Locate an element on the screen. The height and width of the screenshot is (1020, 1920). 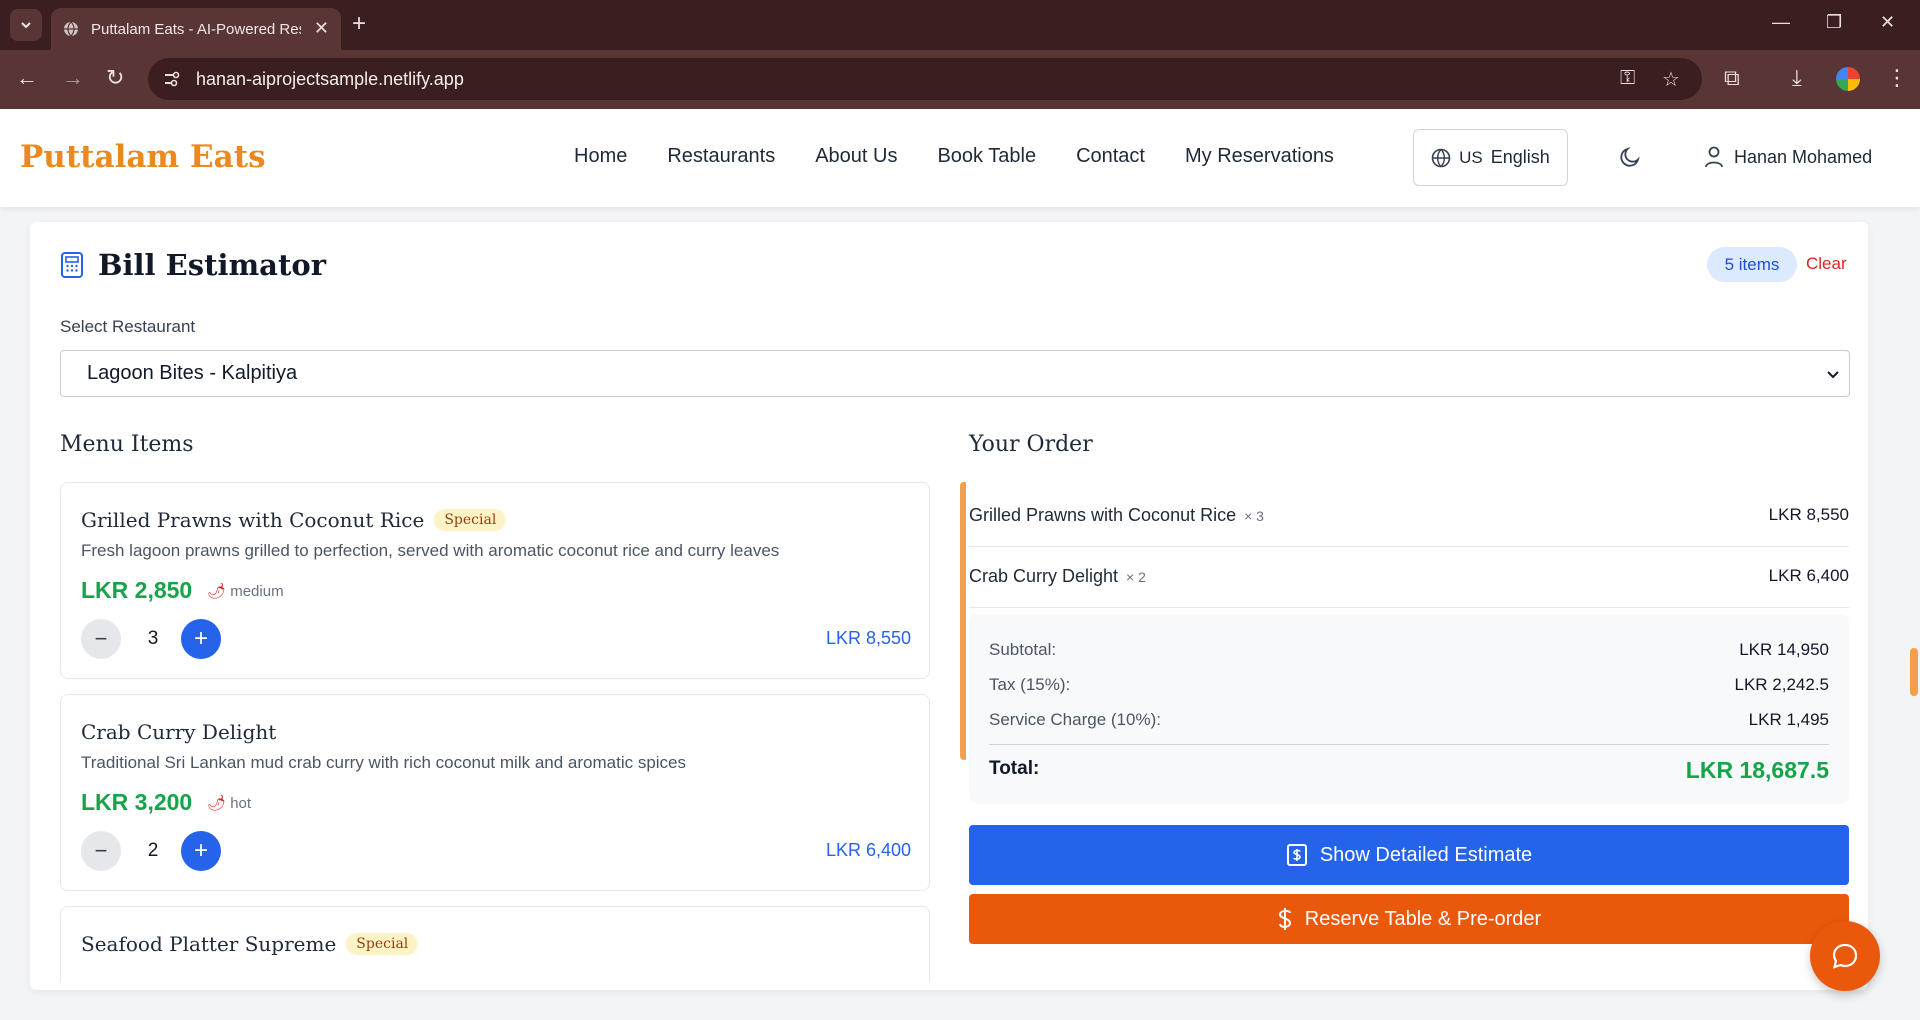
nav-my-reservations: My Reservations is located at coordinates (1259, 156).